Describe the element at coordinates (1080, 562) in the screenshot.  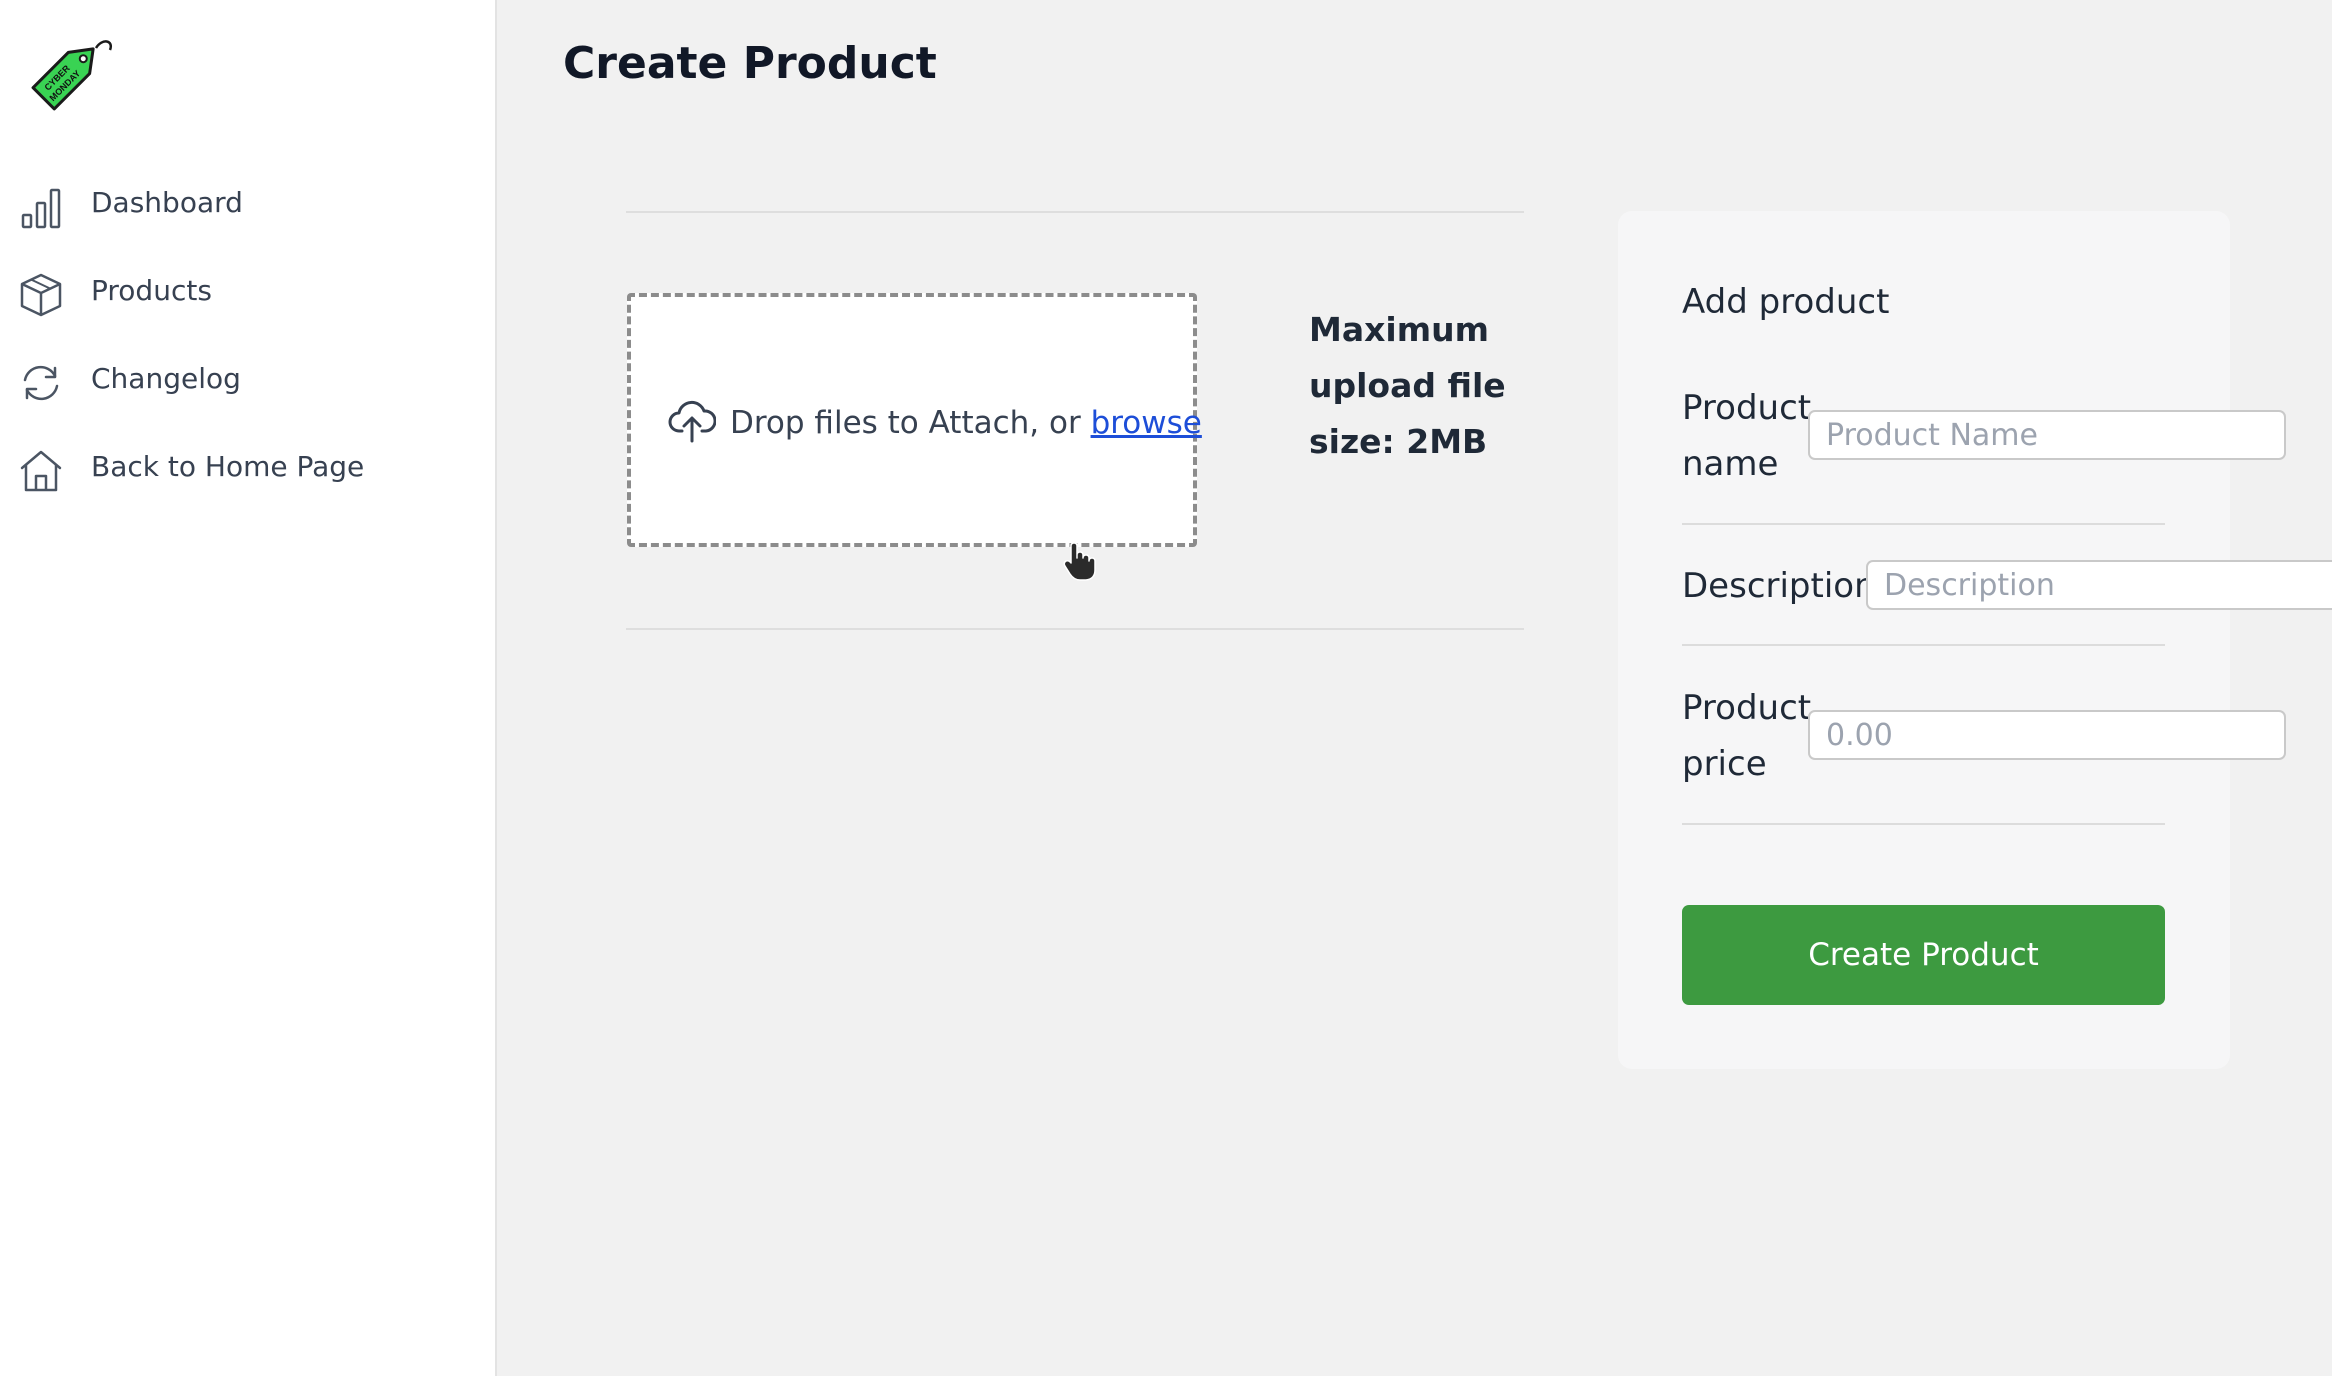
I see `hand-pointer-cursor-icon` at that location.